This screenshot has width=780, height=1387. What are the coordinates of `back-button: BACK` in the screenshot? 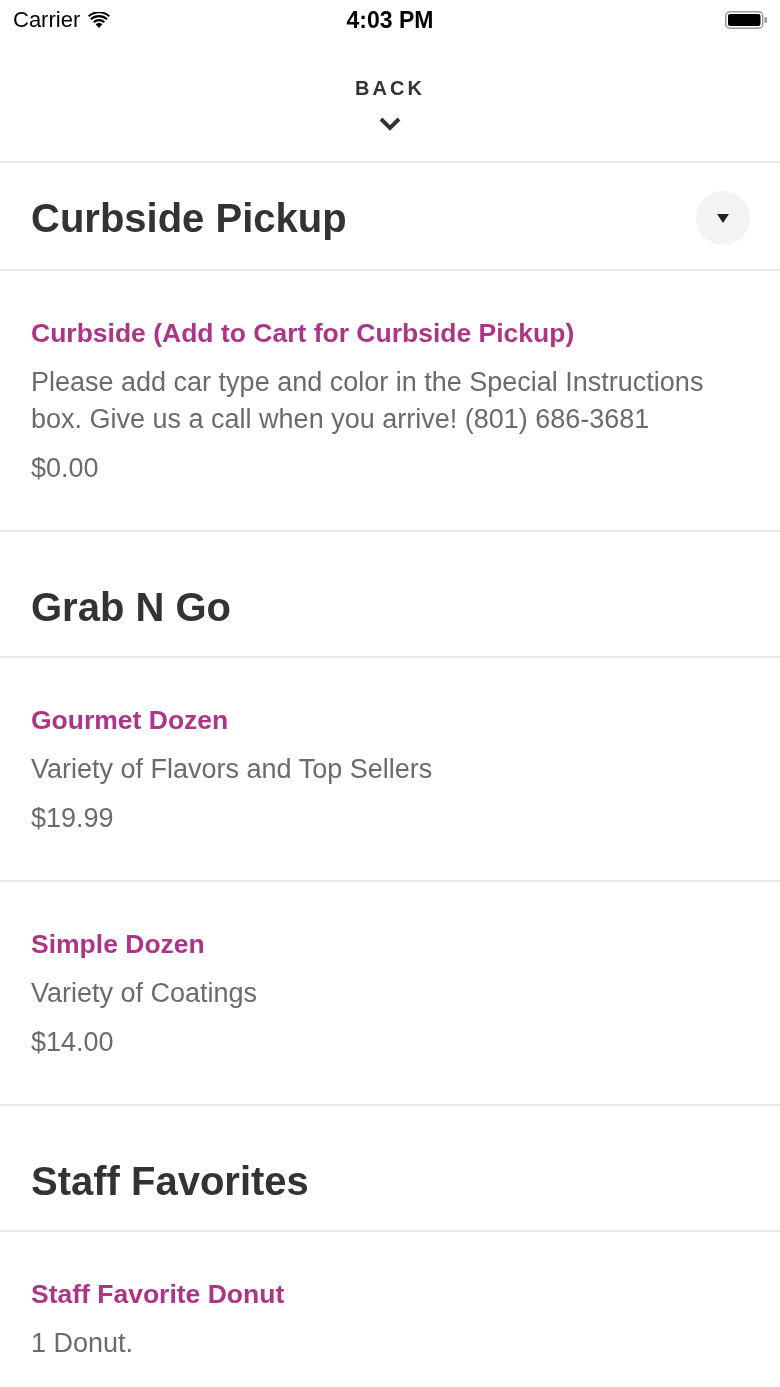 It's located at (390, 118).